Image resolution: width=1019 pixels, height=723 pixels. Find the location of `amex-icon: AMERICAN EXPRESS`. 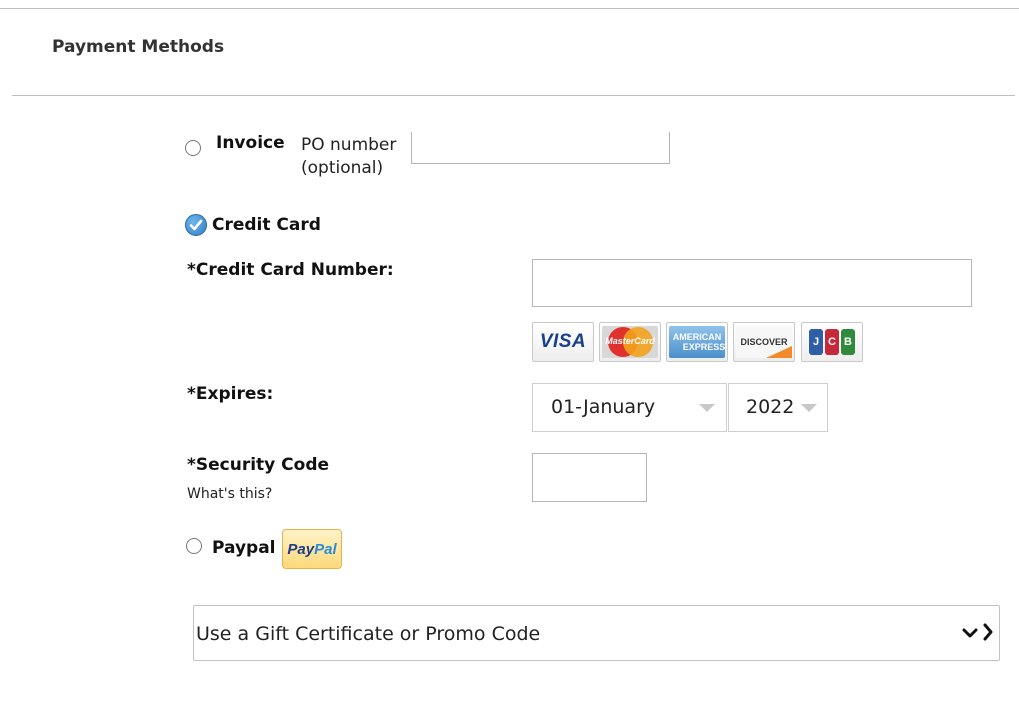

amex-icon: AMERICAN EXPRESS is located at coordinates (697, 342).